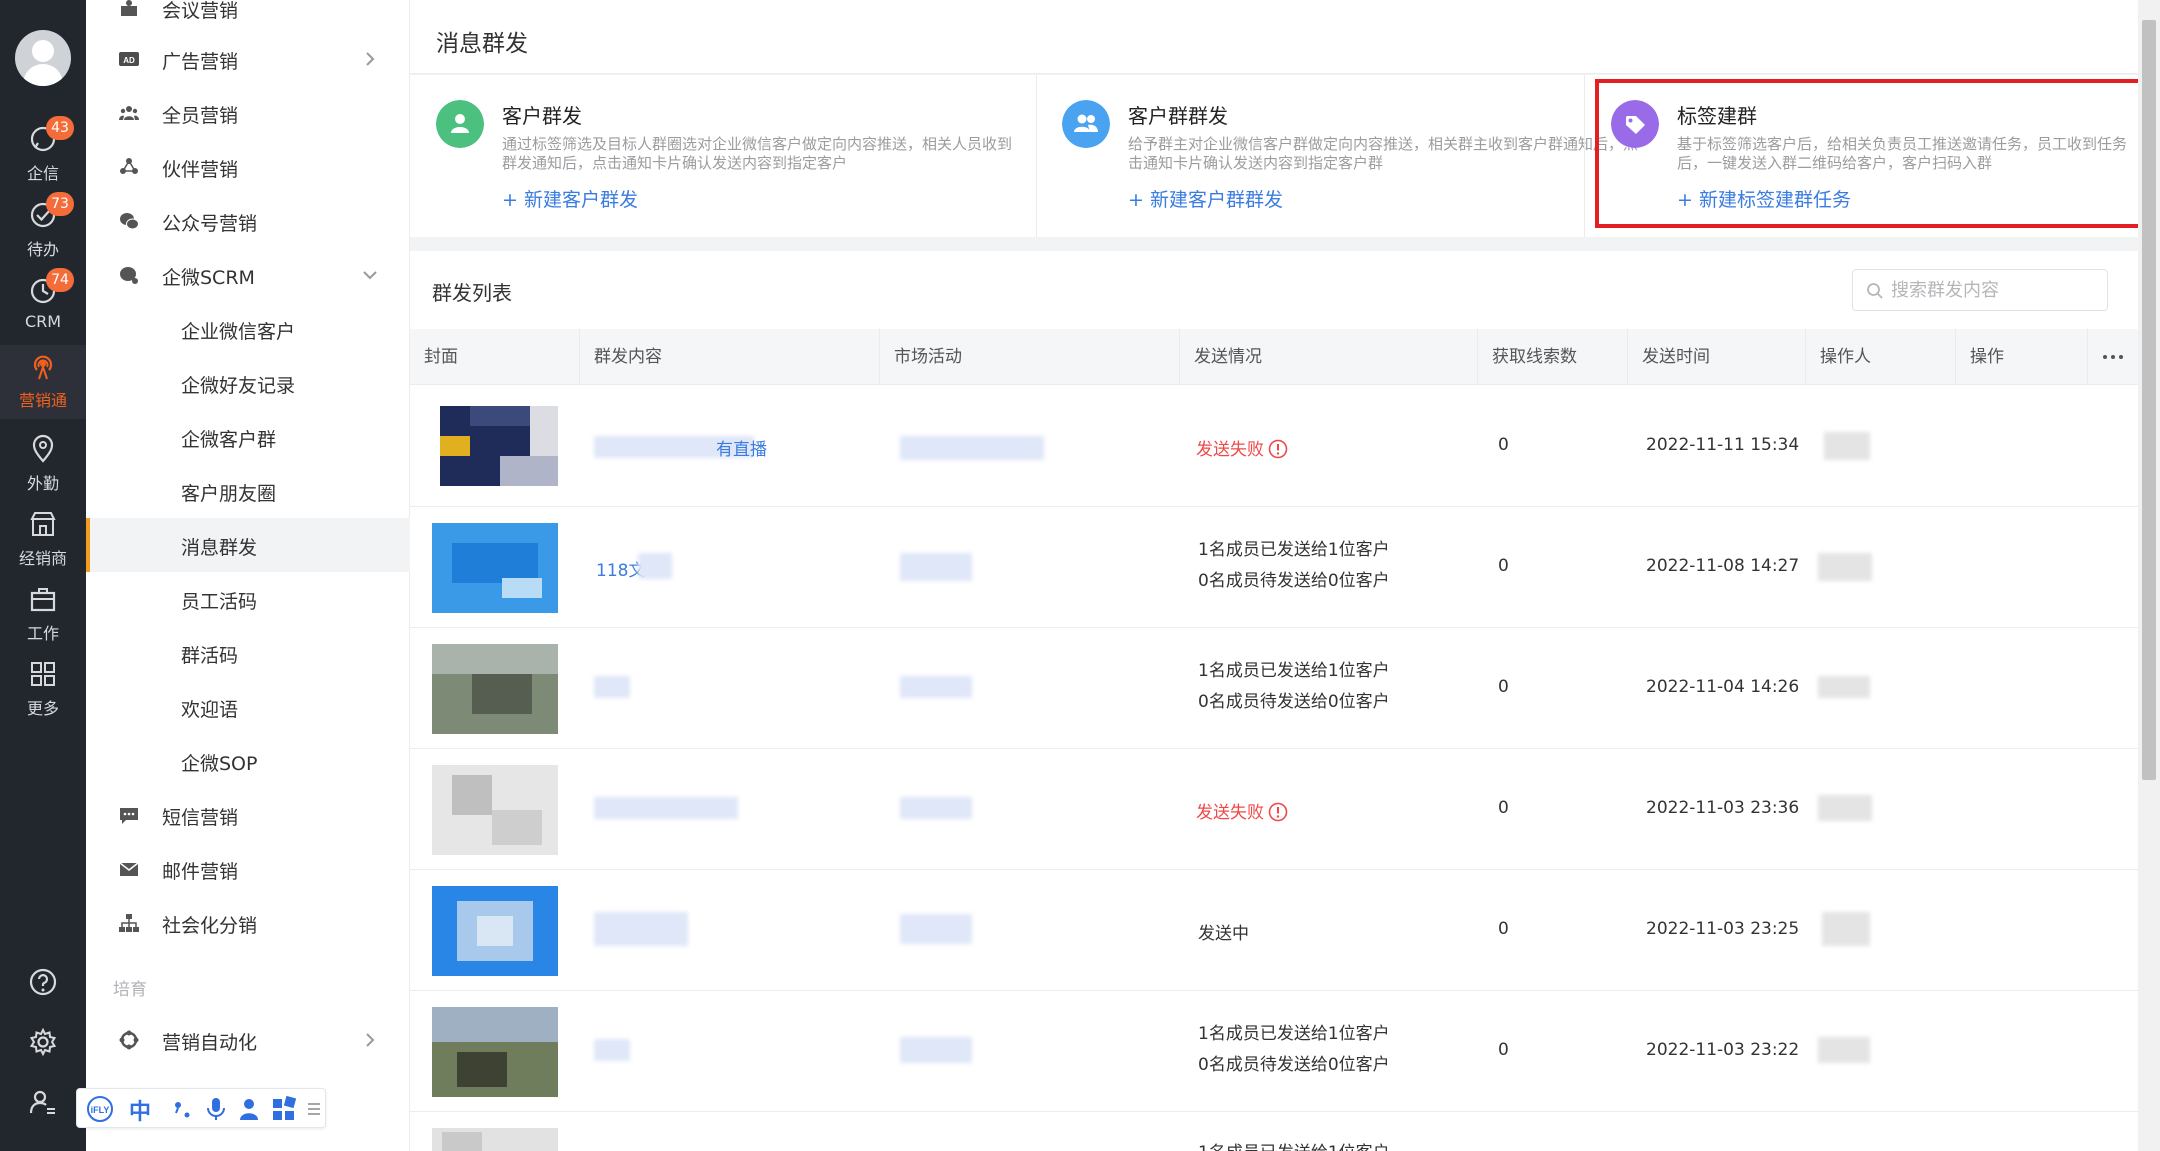 The height and width of the screenshot is (1151, 2160). I want to click on send-time: 2022-11-11 15:34, so click(1723, 445).